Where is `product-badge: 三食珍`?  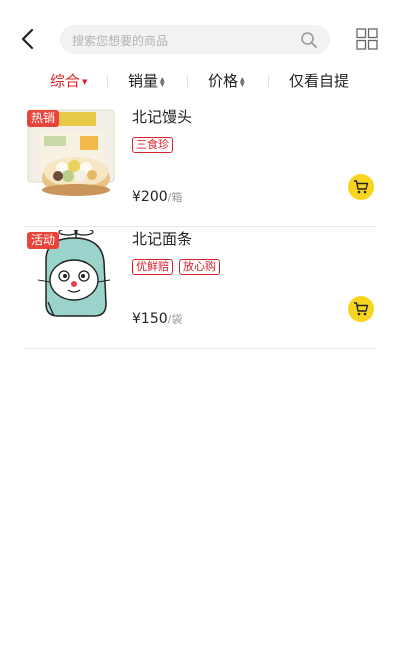 product-badge: 三食珍 is located at coordinates (152, 145).